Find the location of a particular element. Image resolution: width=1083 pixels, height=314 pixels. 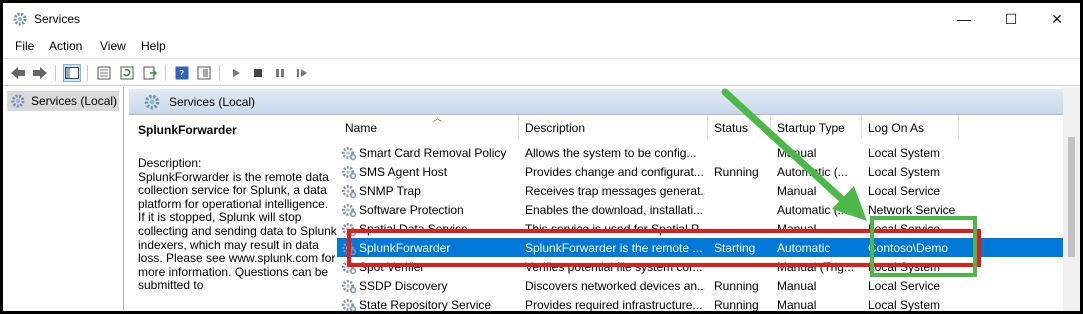

service-name: Software Protection is located at coordinates (411, 210).